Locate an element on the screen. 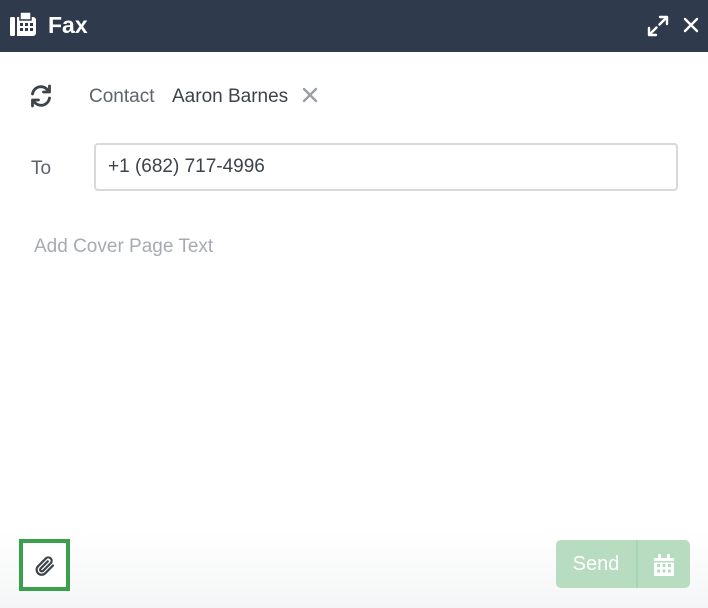  send-button-group: Send is located at coordinates (623, 564).